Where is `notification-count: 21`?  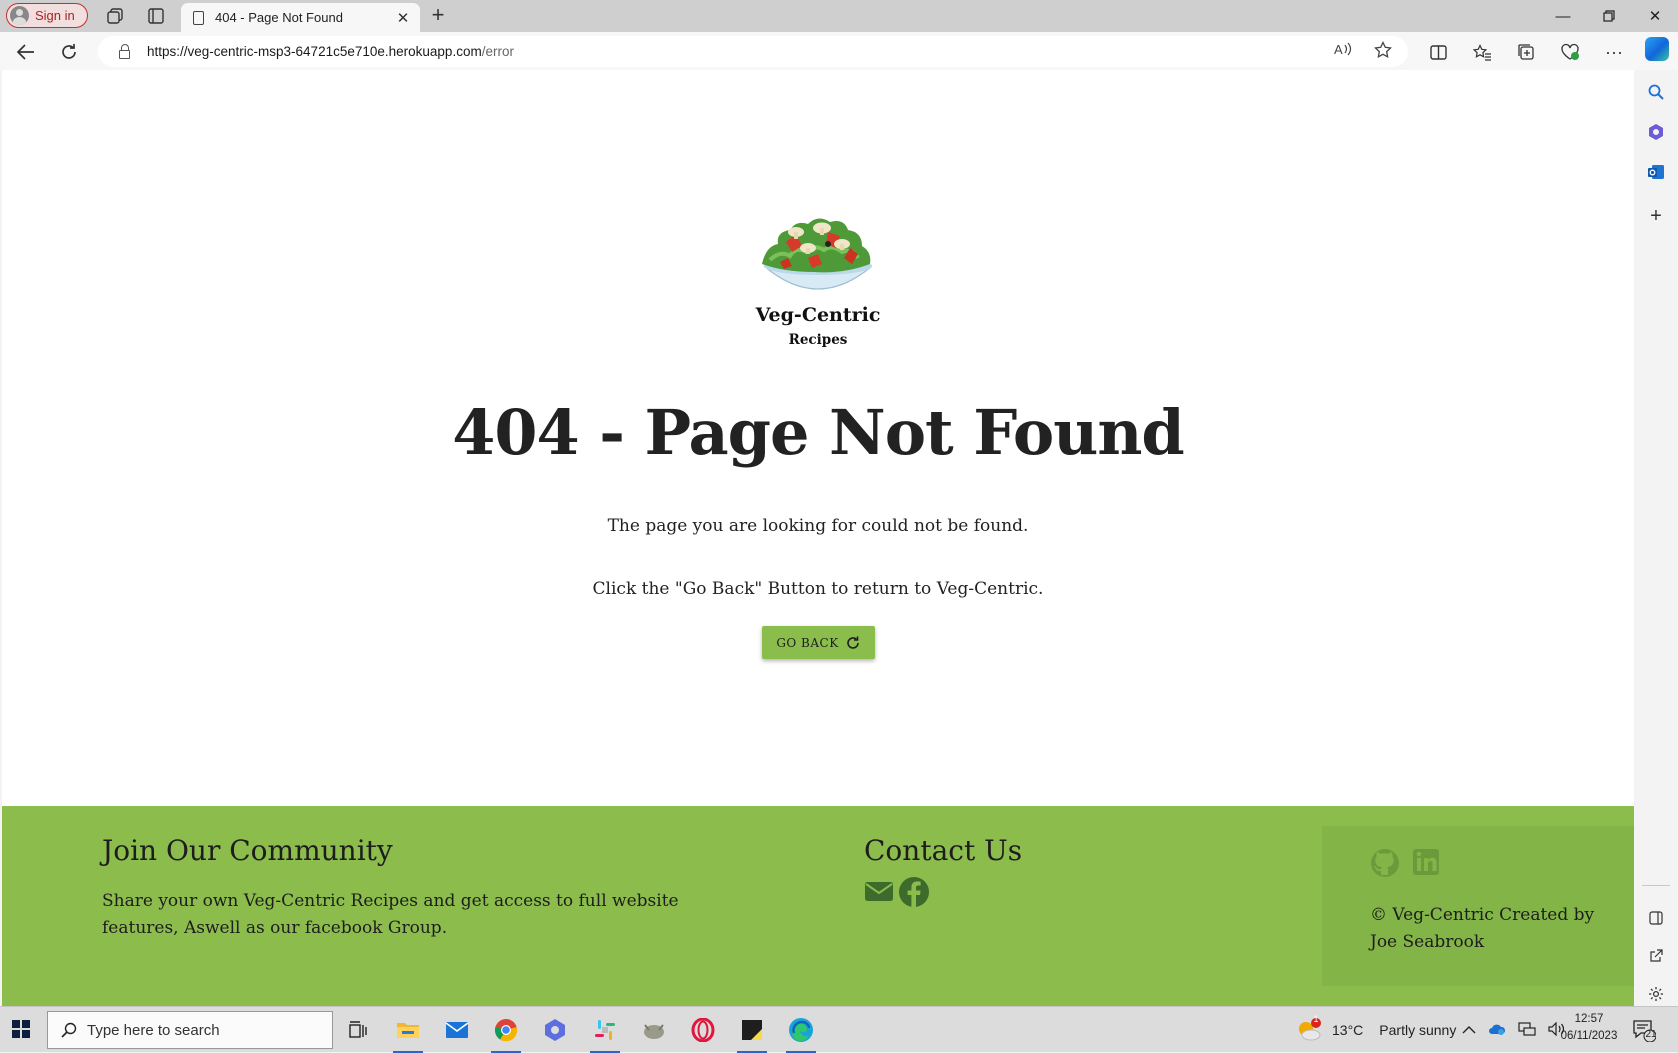
notification-count: 21 is located at coordinates (1651, 1034).